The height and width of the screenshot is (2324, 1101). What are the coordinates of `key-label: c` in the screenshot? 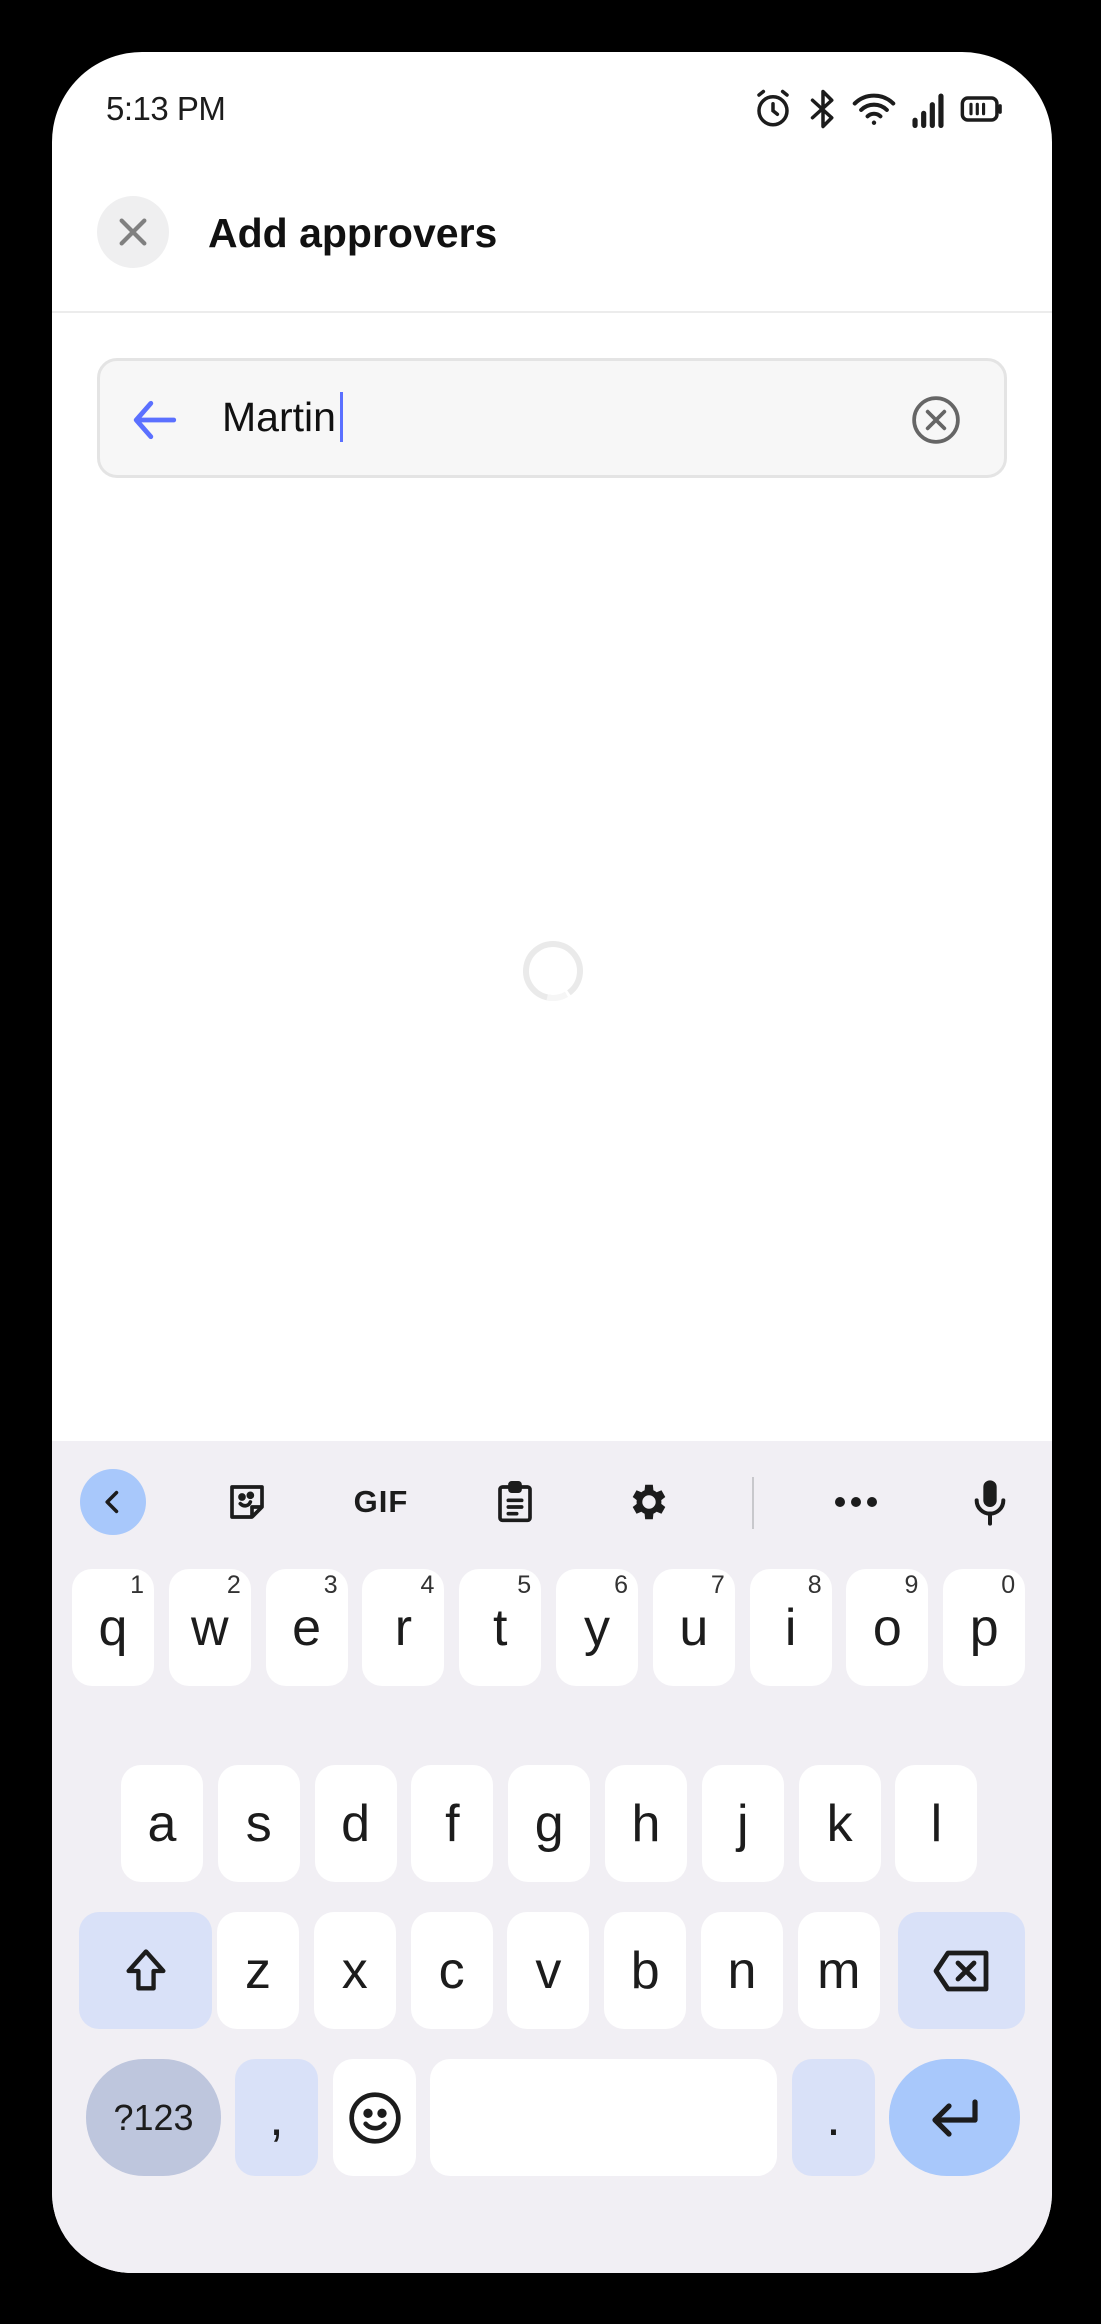 It's located at (451, 1970).